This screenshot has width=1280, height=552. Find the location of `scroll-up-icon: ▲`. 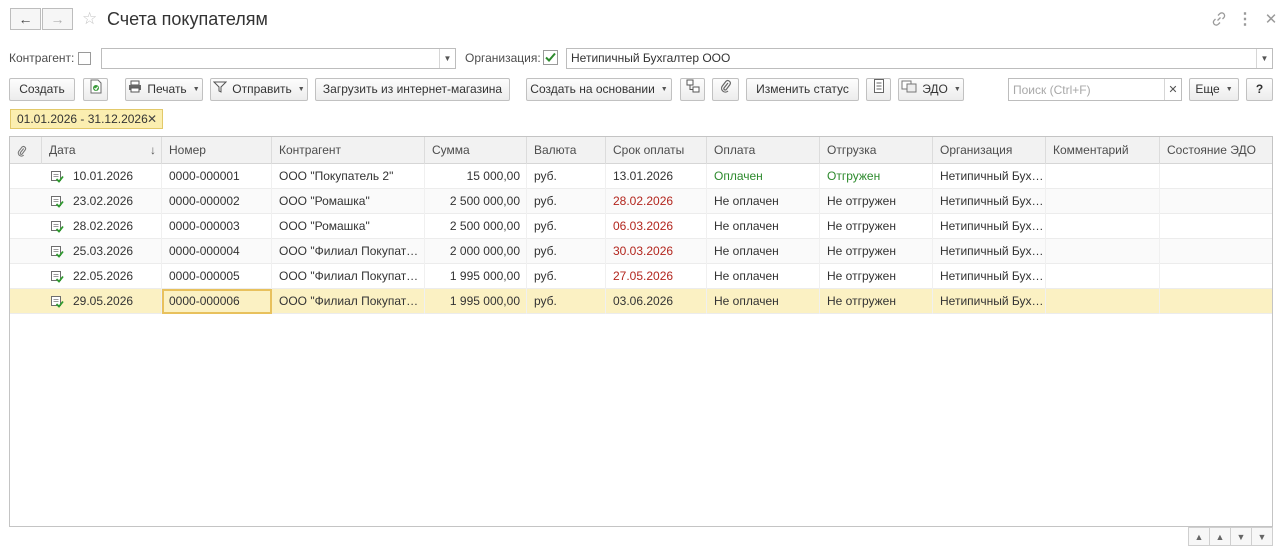

scroll-up-icon: ▲ is located at coordinates (1220, 536).